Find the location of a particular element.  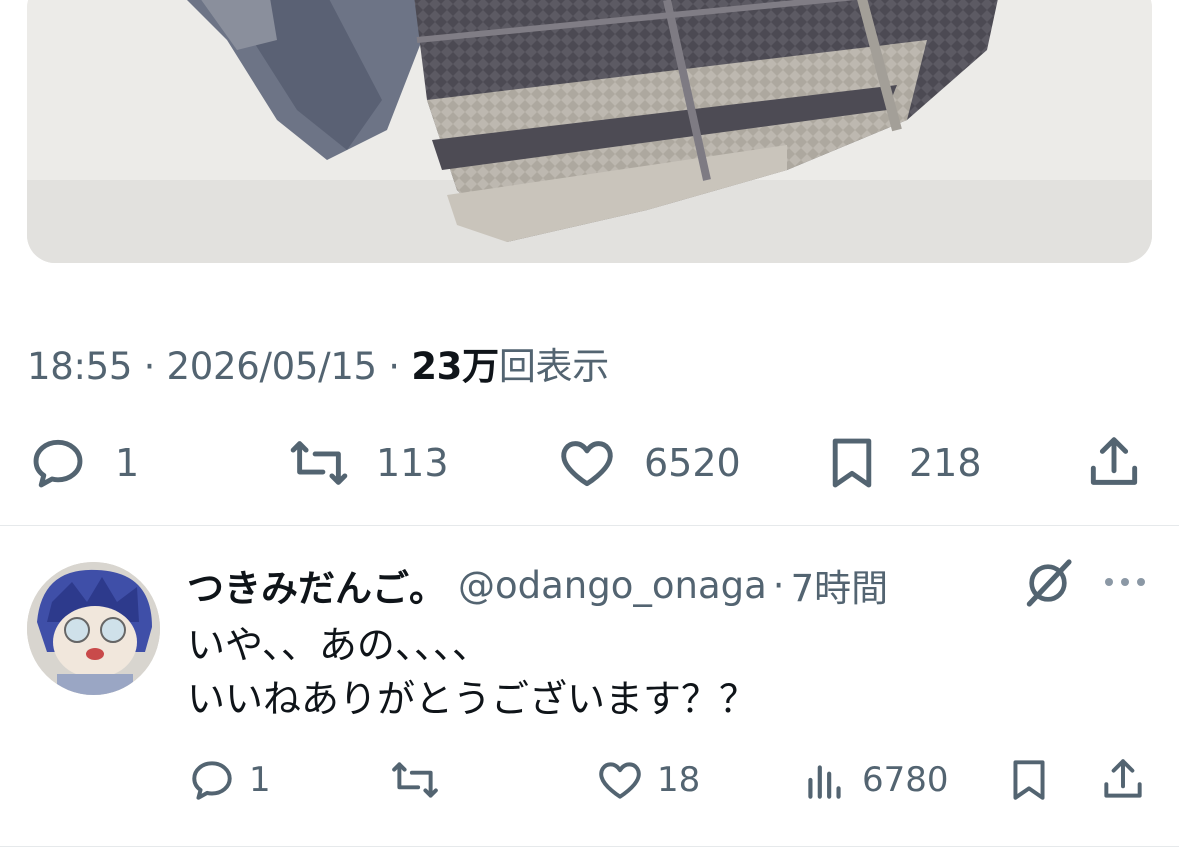

avatar is located at coordinates (93, 628).